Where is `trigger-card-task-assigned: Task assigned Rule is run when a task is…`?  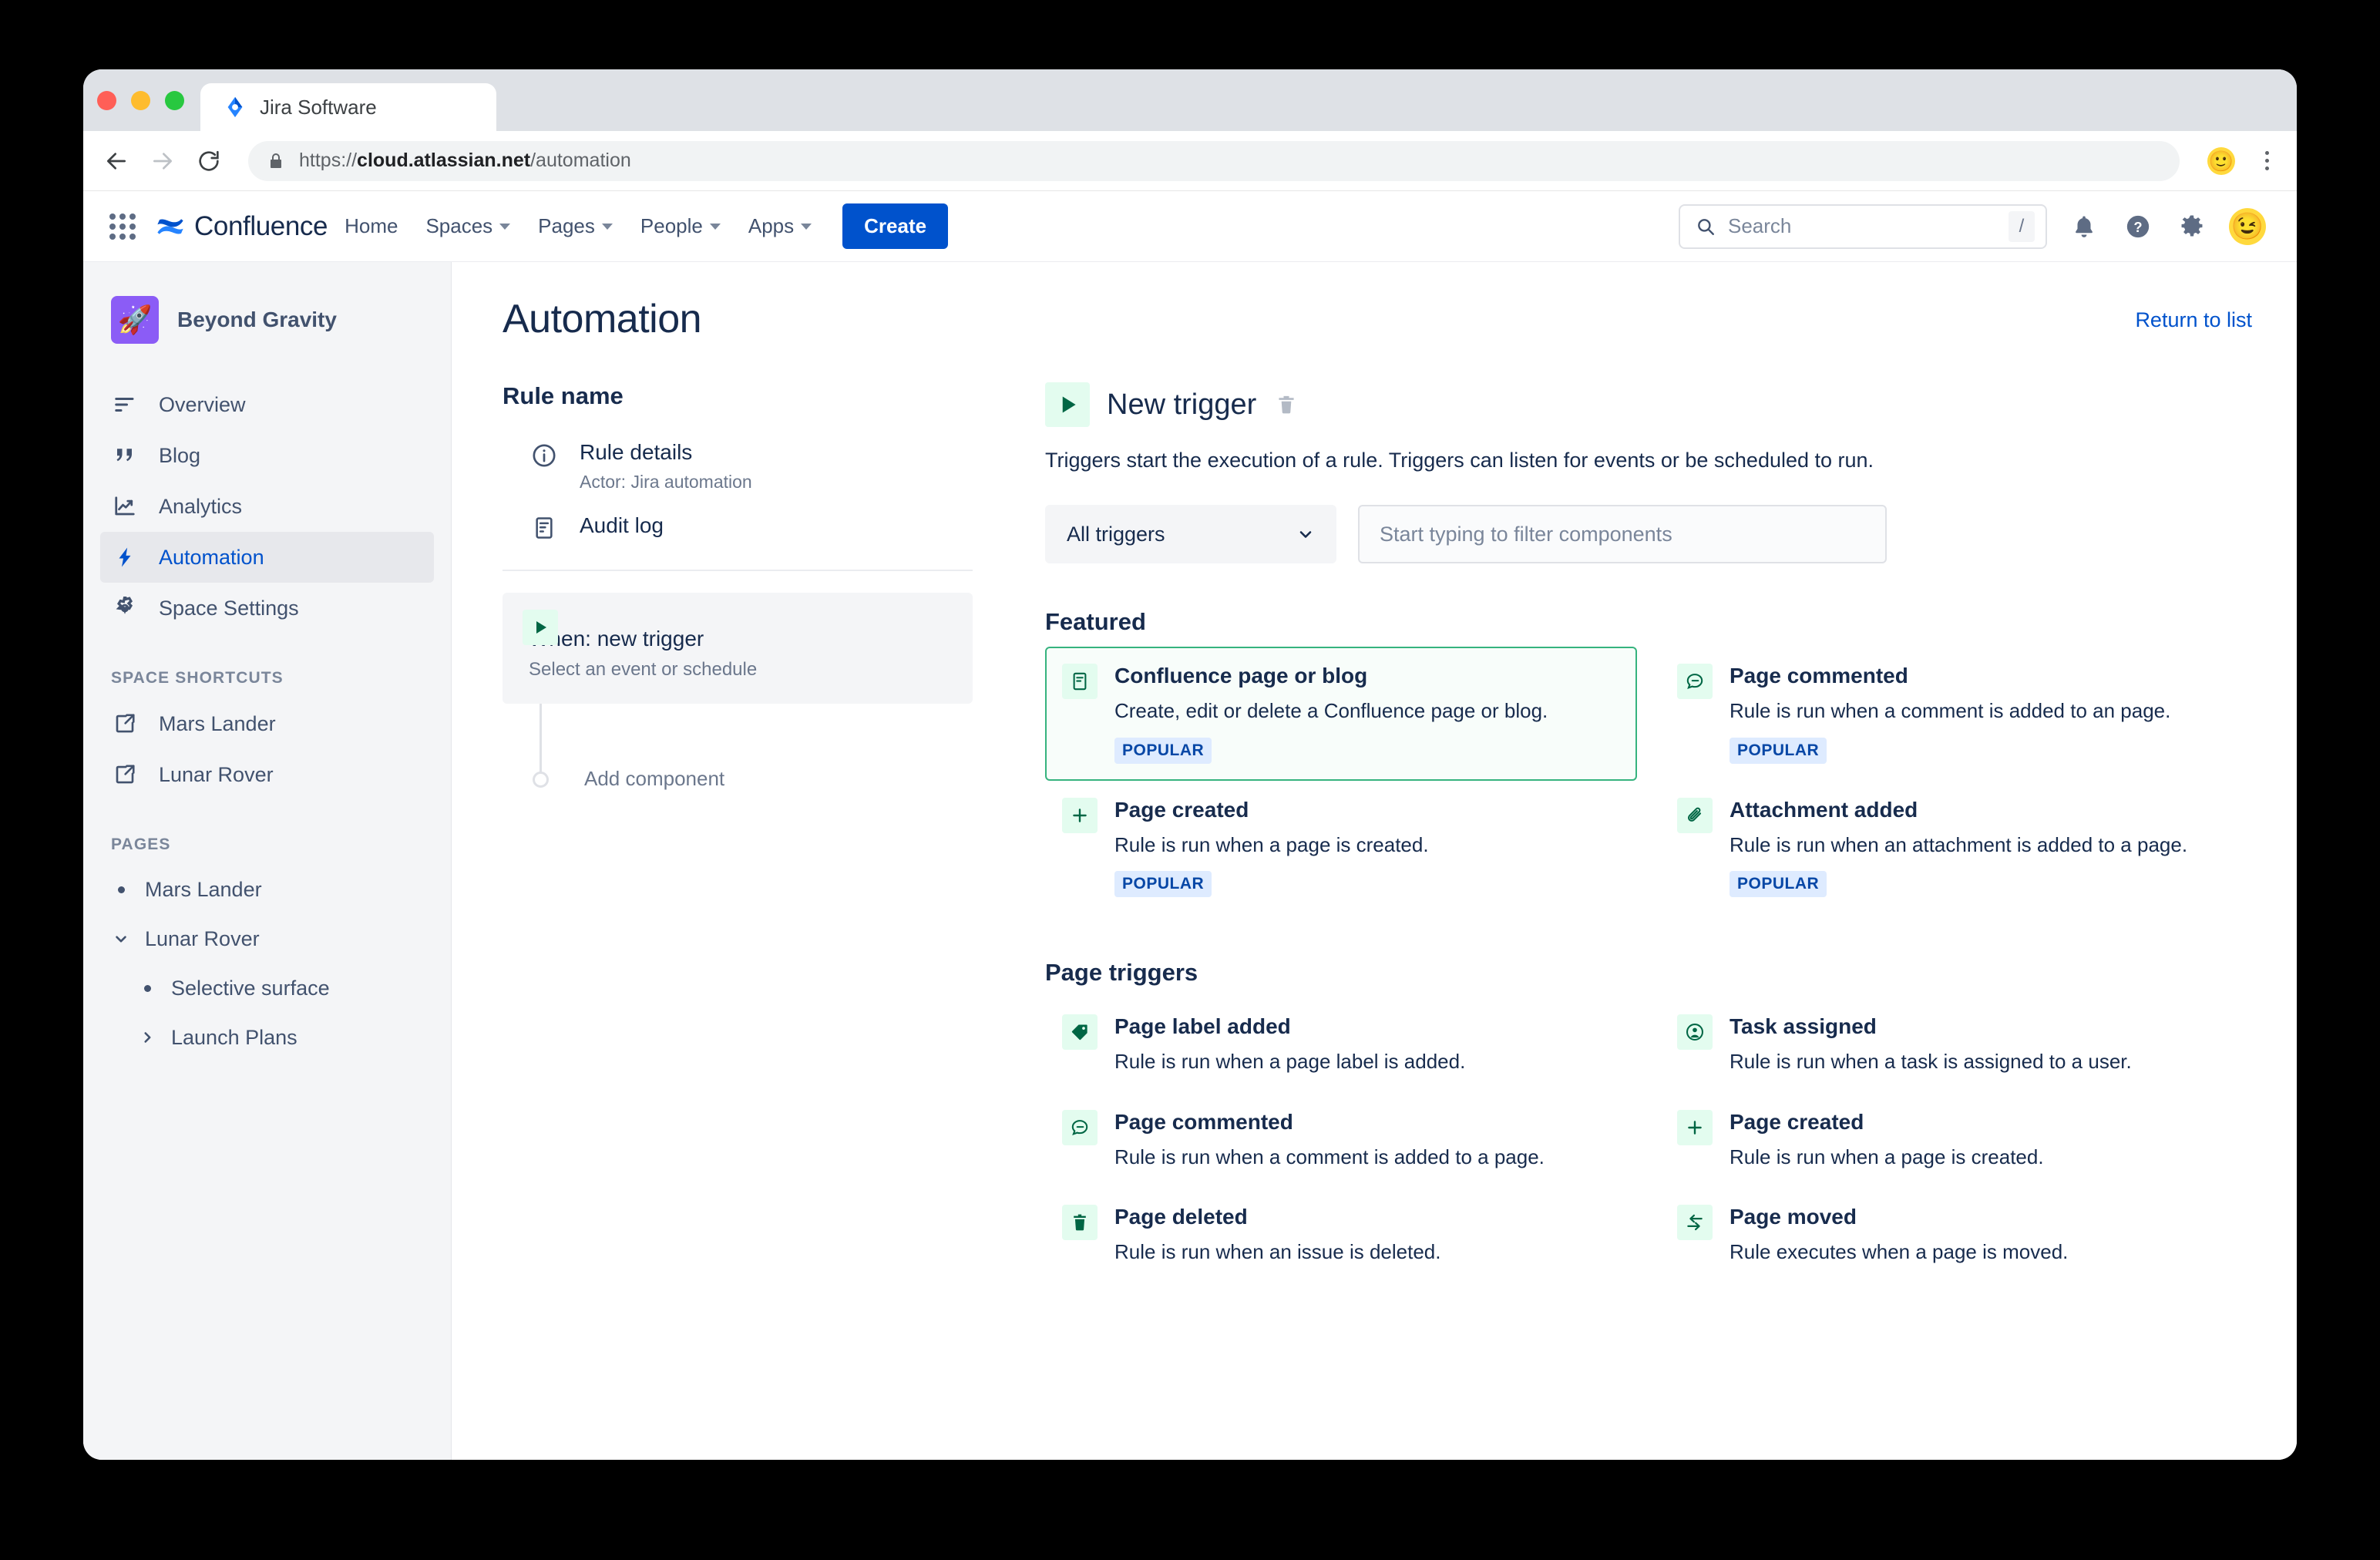
trigger-card-task-assigned: Task assigned Rule is run when a task is… is located at coordinates (1956, 1045).